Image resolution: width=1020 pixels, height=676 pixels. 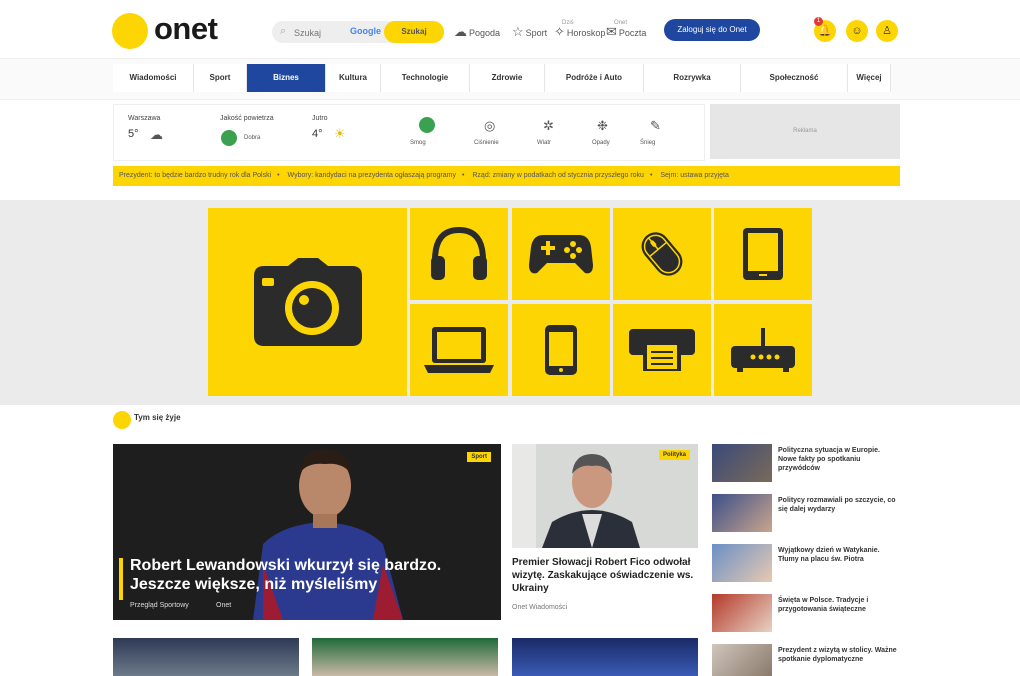 I want to click on header-link-weather: ☁ Pogoda, so click(x=477, y=32).